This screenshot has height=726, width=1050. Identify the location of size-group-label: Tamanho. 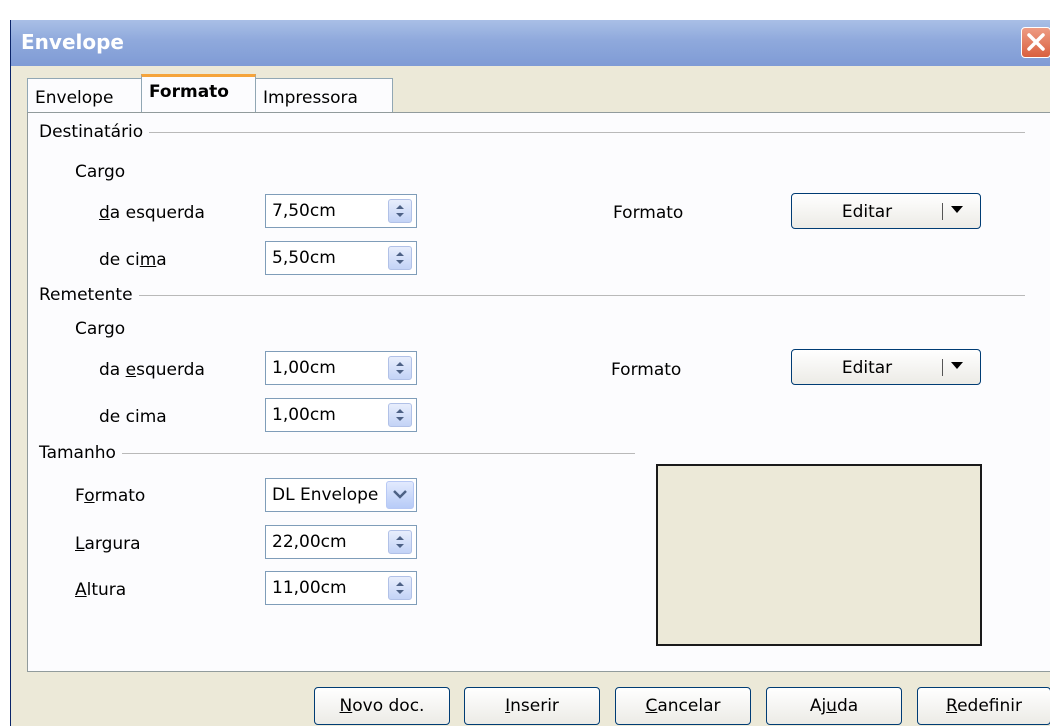
(80, 453).